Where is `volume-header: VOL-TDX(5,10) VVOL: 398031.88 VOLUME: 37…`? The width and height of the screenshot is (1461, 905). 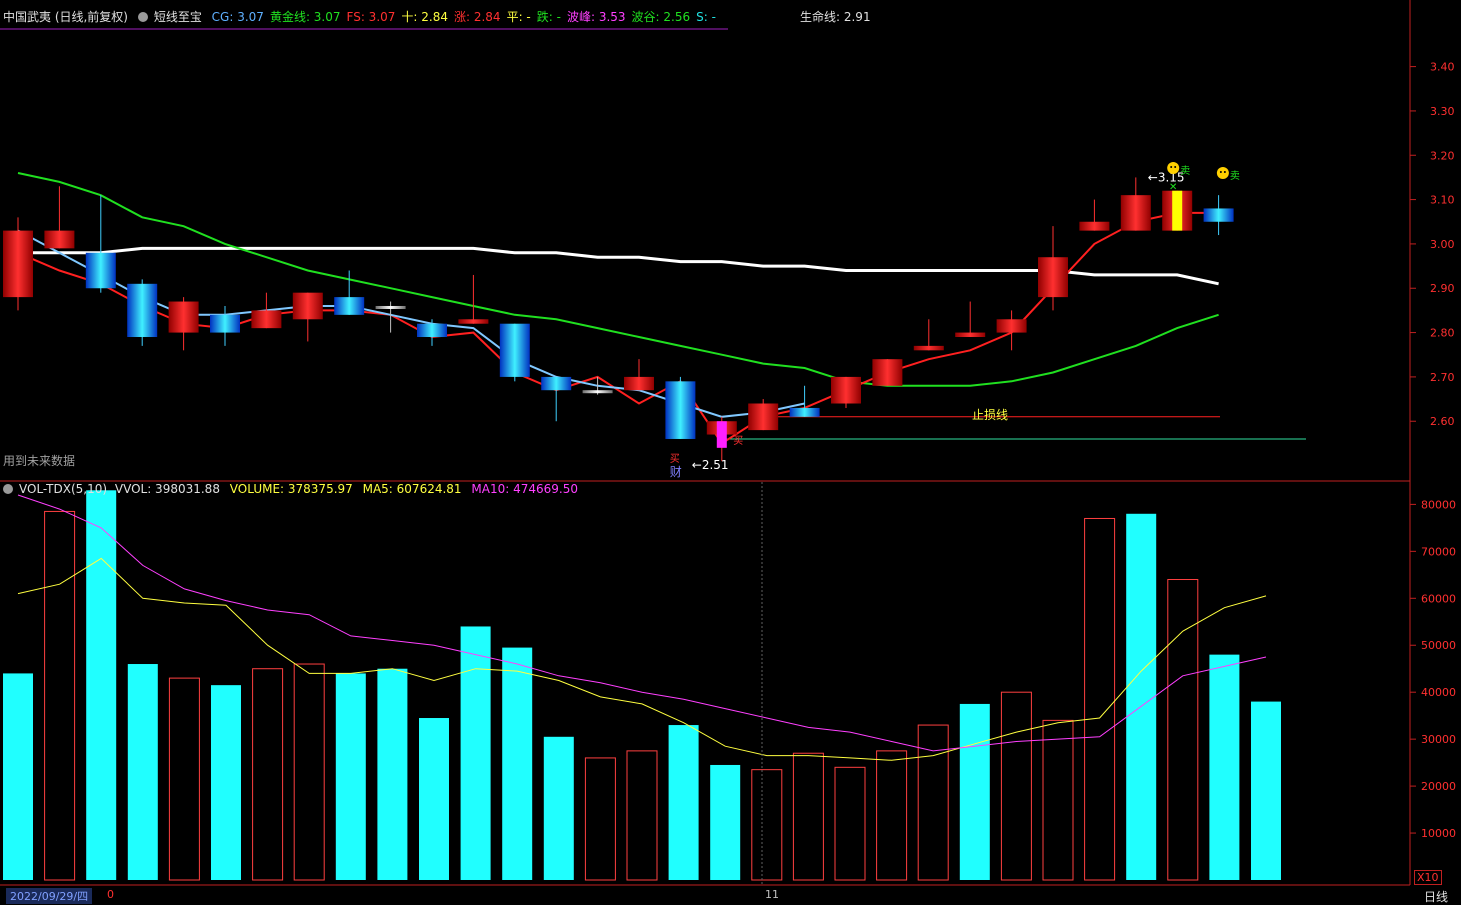
volume-header: VOL-TDX(5,10) VVOL: 398031.88 VOLUME: 37… is located at coordinates (293, 489).